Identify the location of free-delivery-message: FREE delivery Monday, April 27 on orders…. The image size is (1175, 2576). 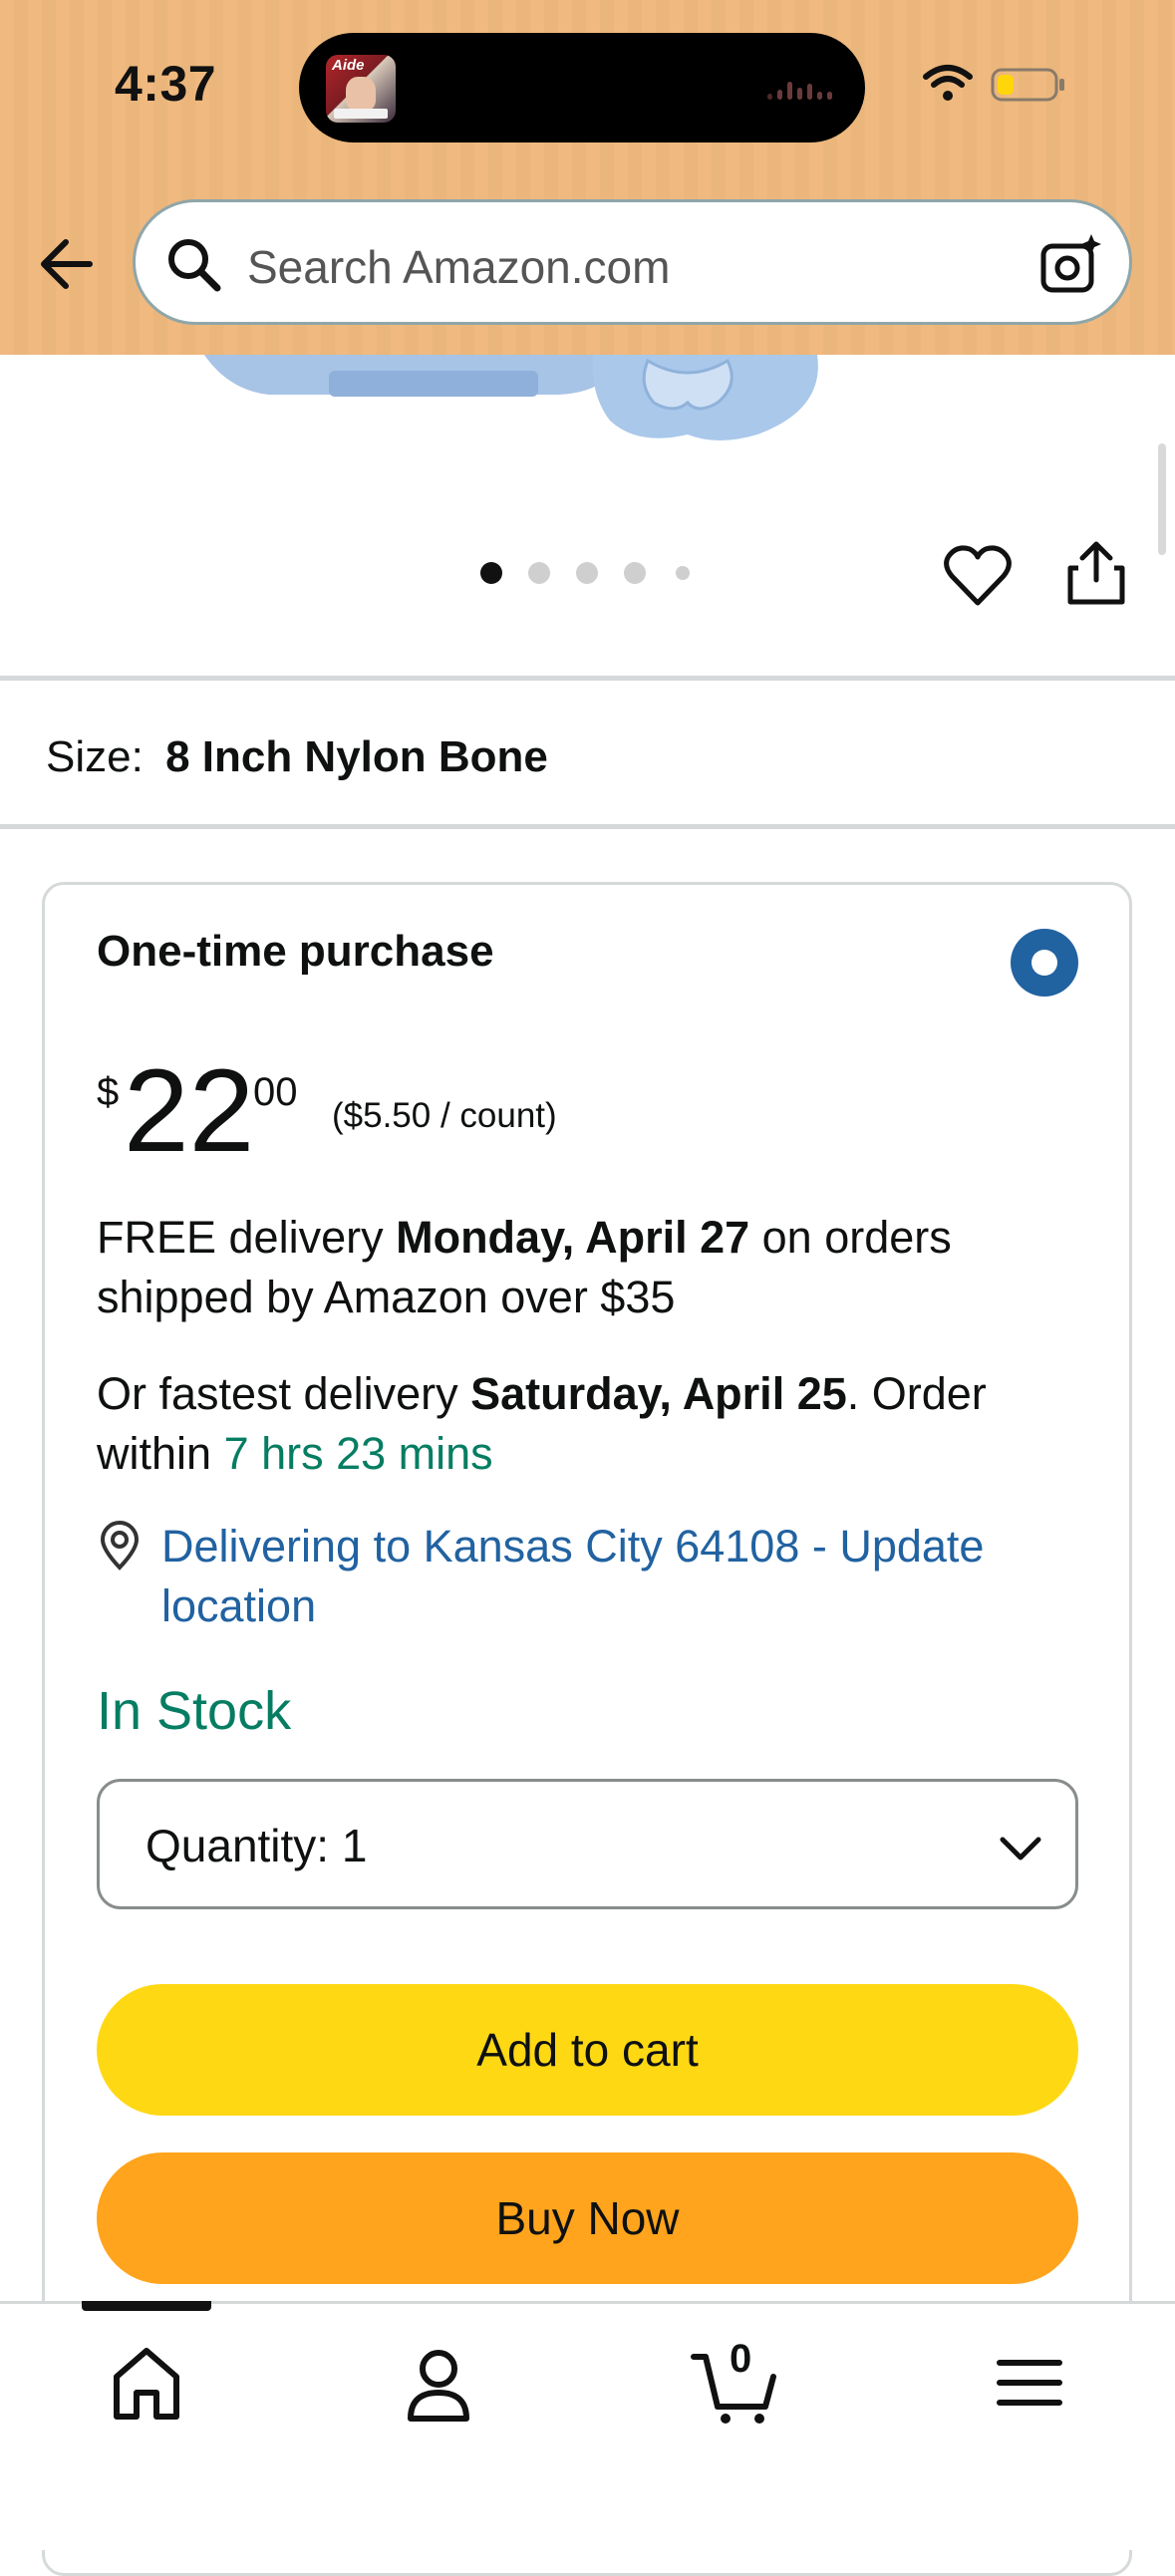
(524, 1267).